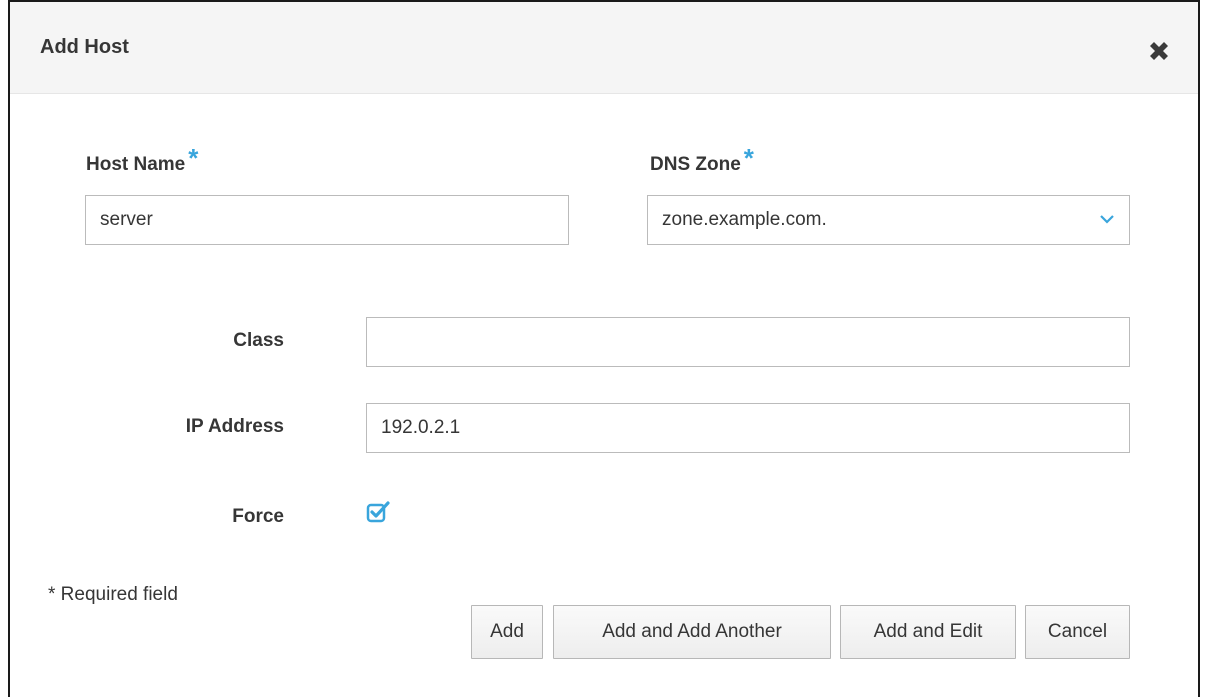 This screenshot has width=1208, height=697. Describe the element at coordinates (258, 516) in the screenshot. I see `force-label: Force` at that location.